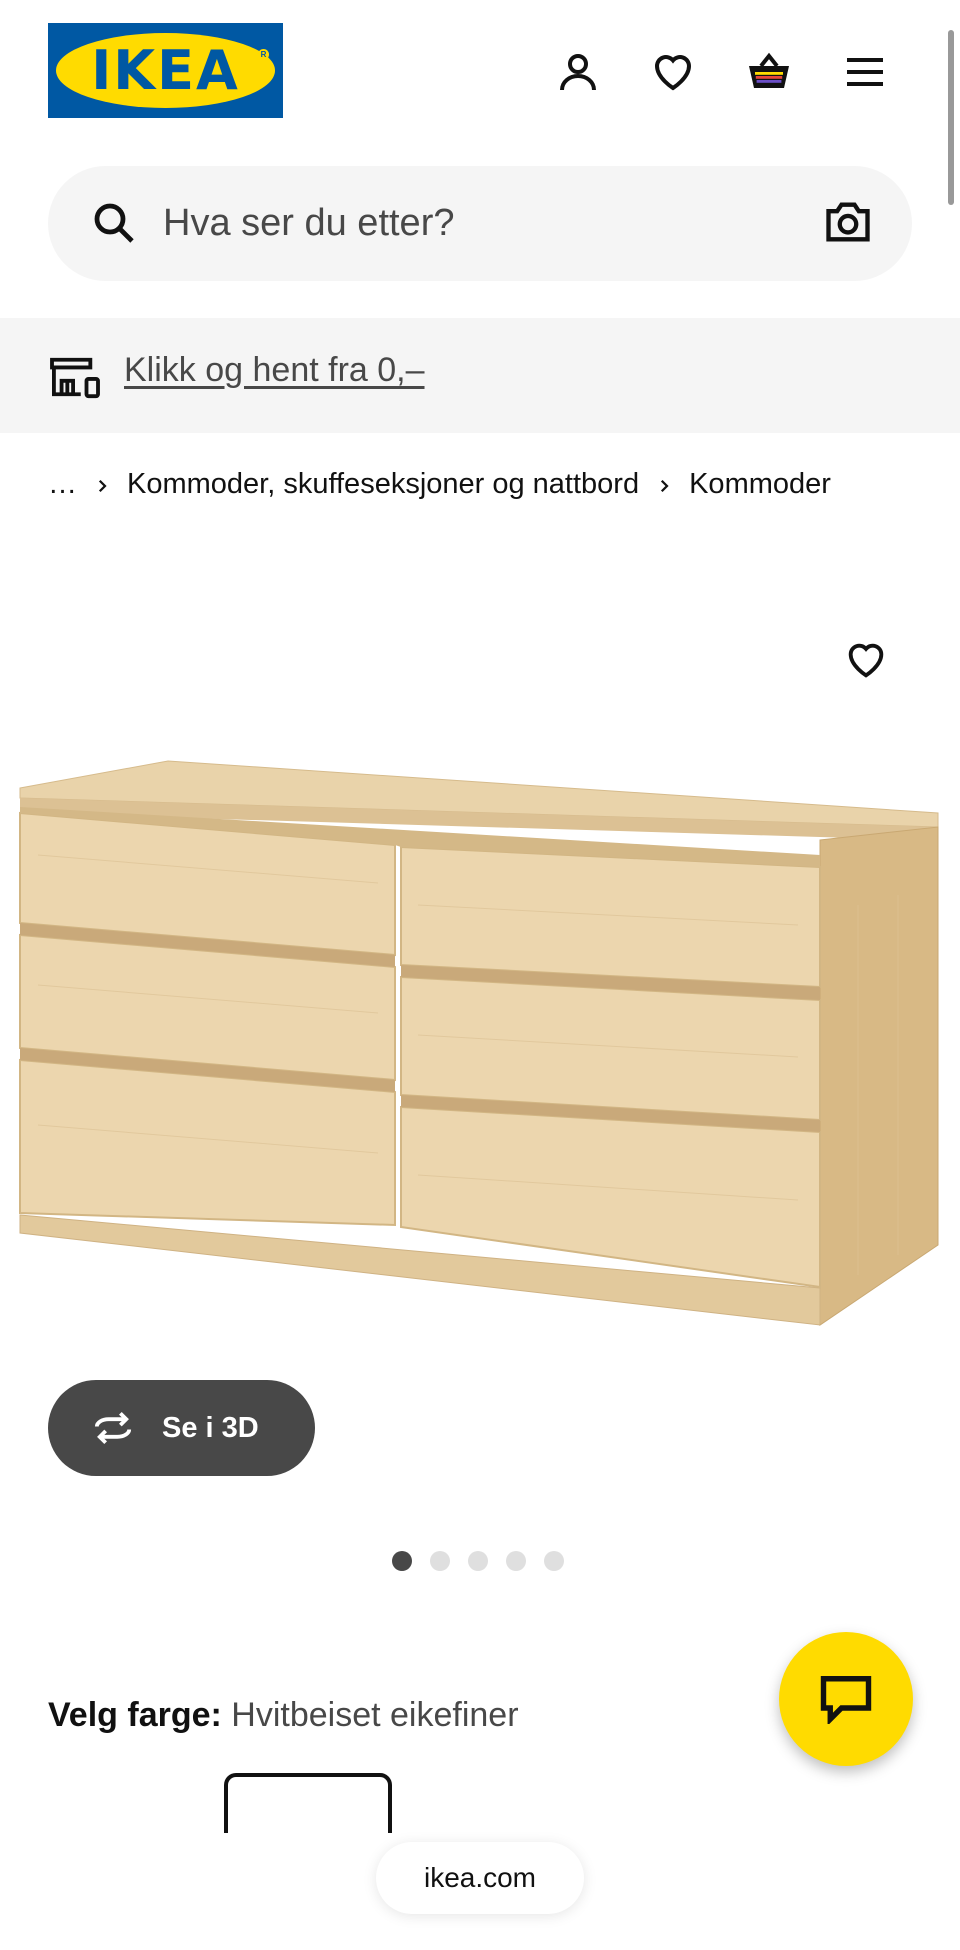  What do you see at coordinates (488, 223) in the screenshot?
I see `search-input` at bounding box center [488, 223].